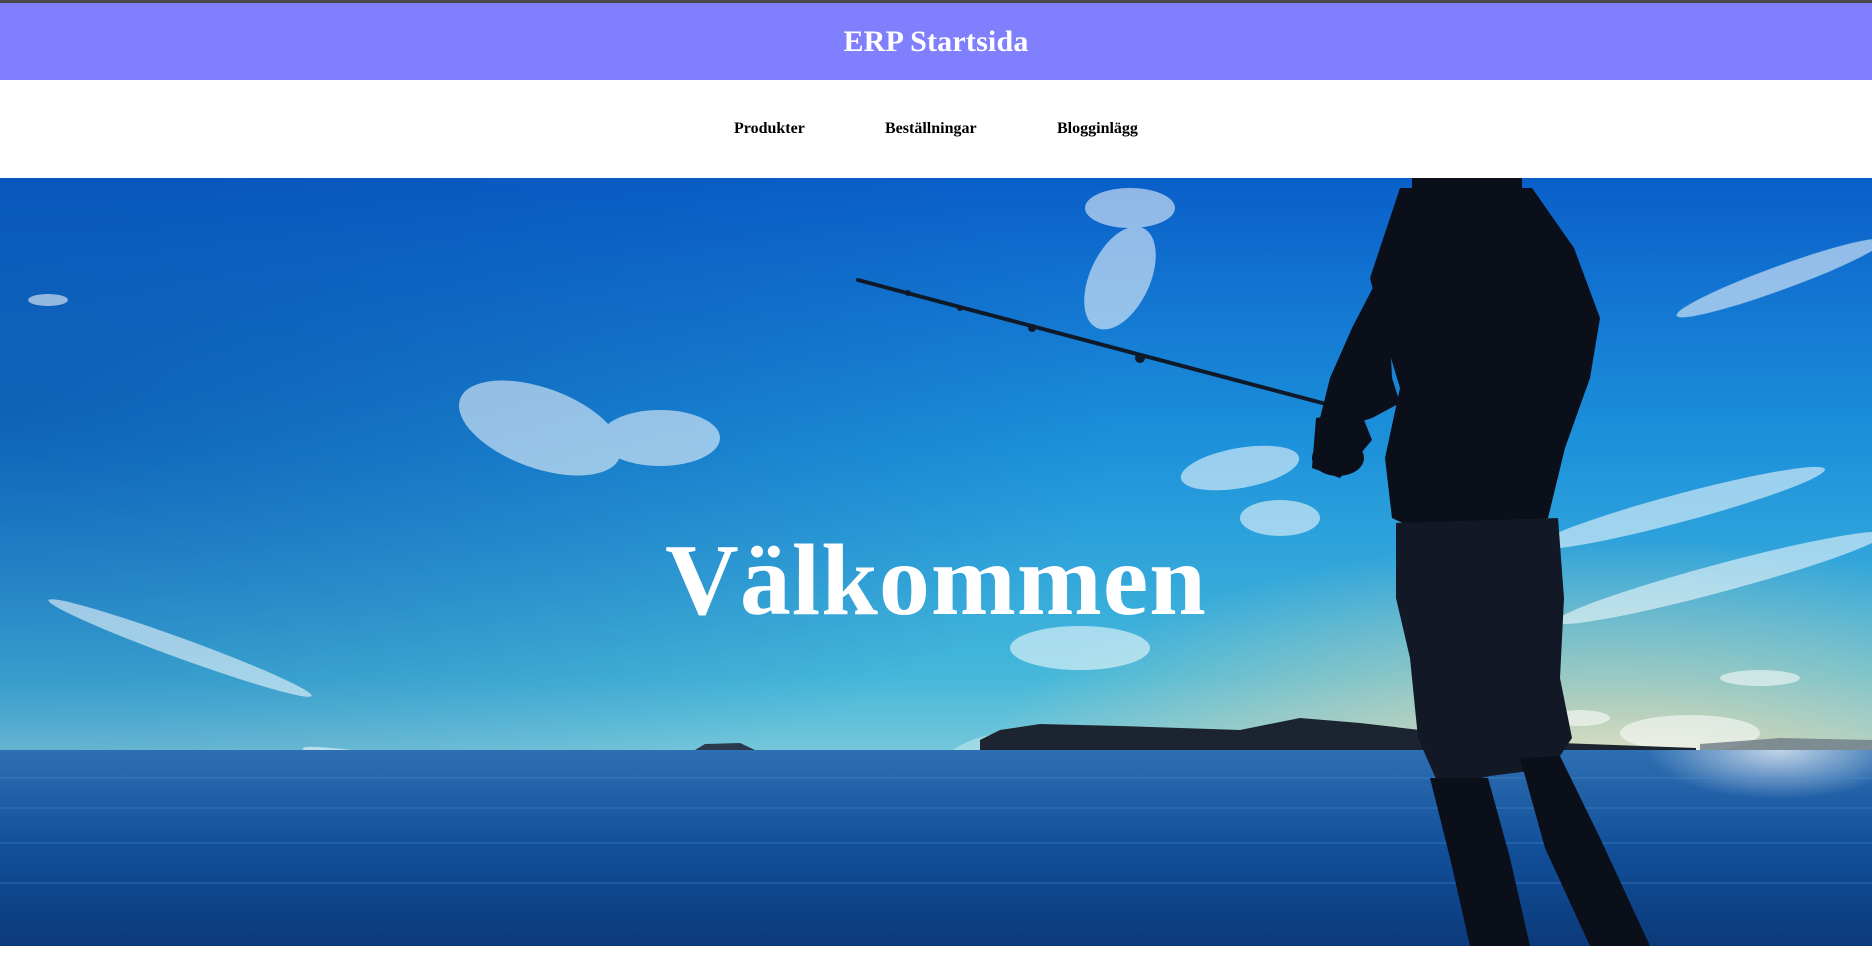 The width and height of the screenshot is (1872, 961). Describe the element at coordinates (769, 129) in the screenshot. I see `nav-link-produkter: Produkter` at that location.